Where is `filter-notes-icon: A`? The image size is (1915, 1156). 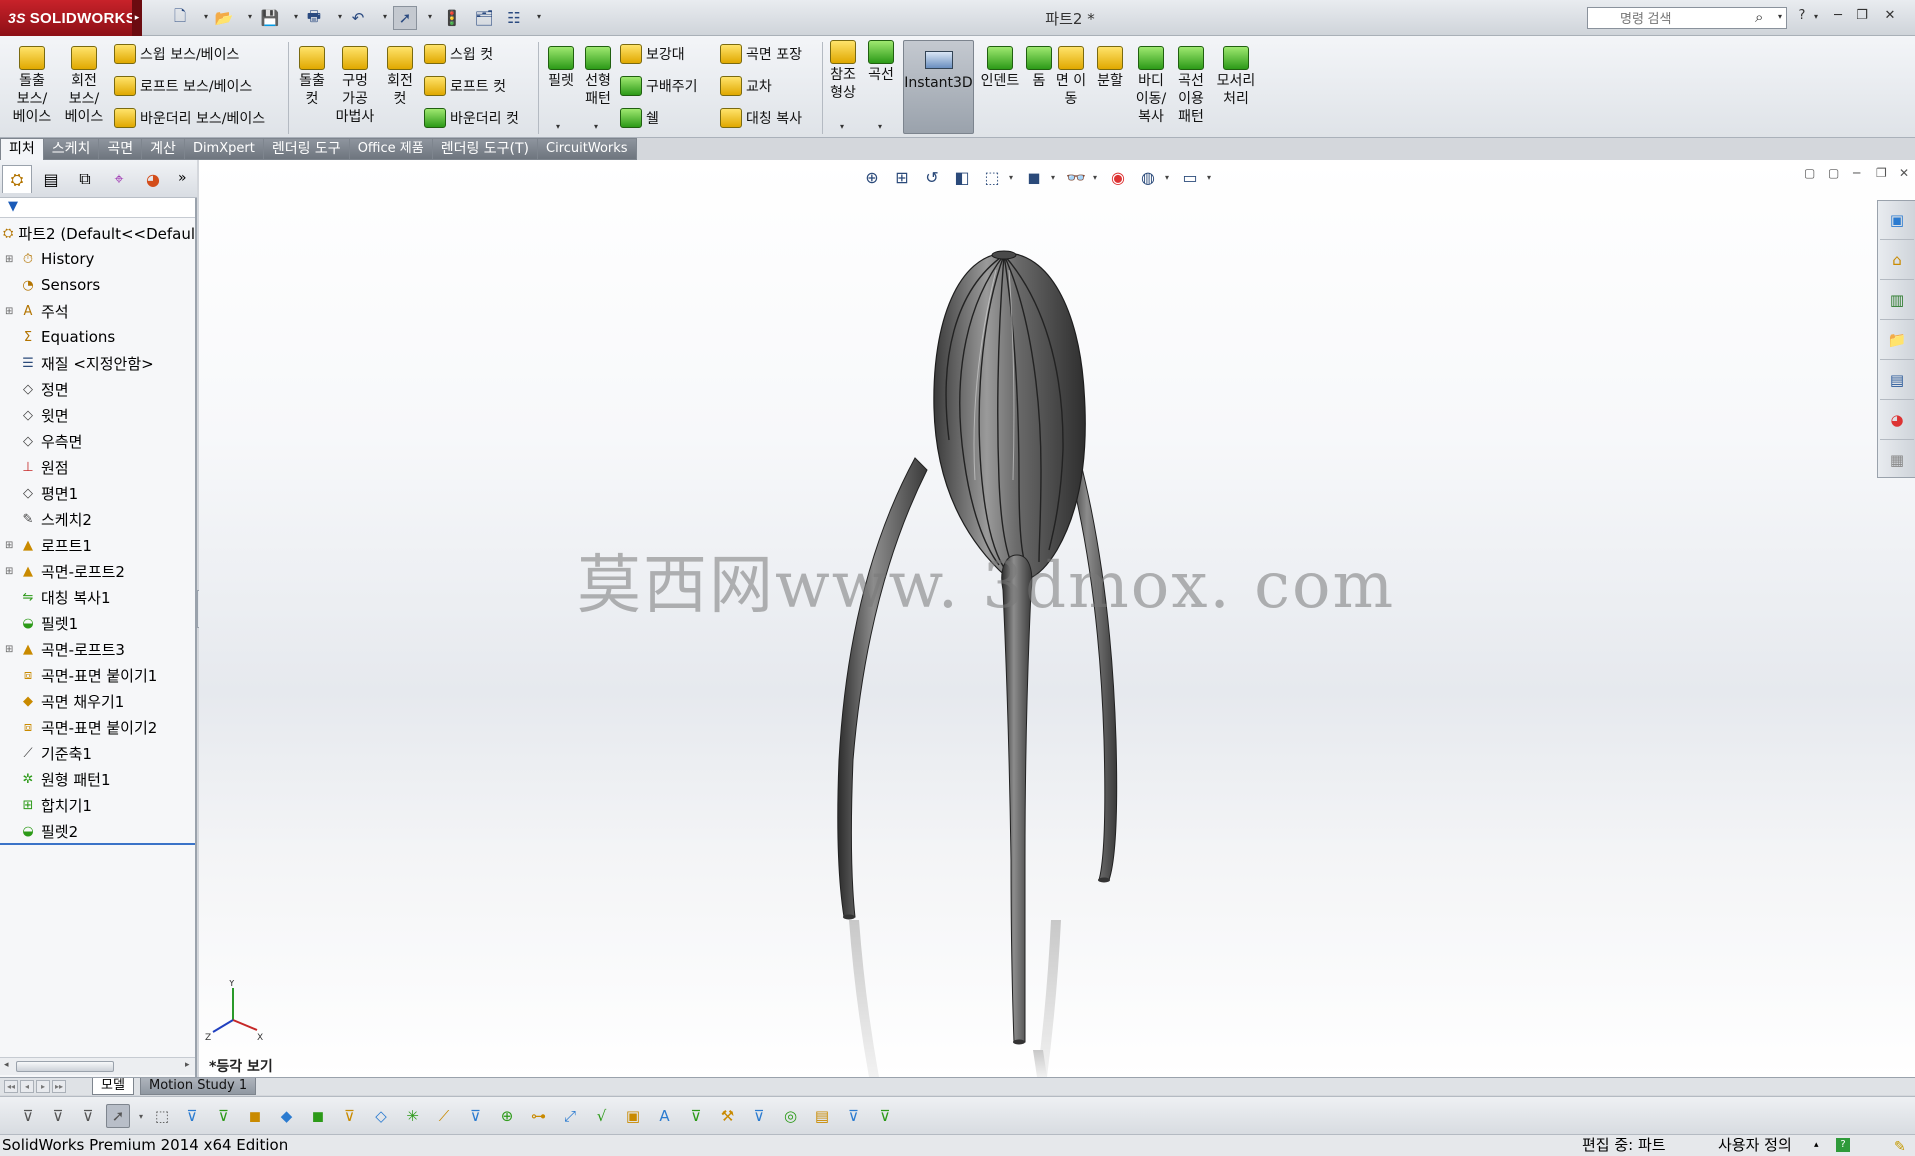
filter-notes-icon: A is located at coordinates (665, 1116).